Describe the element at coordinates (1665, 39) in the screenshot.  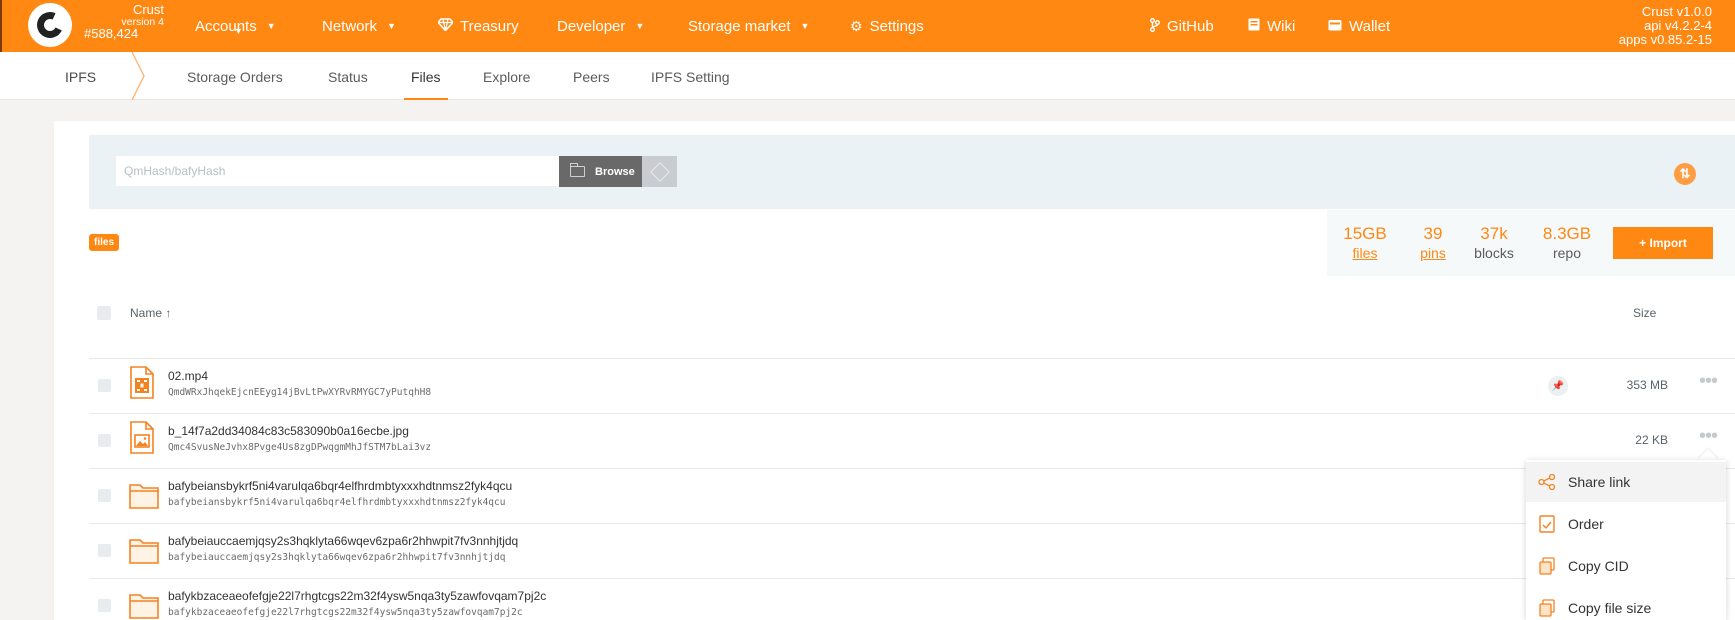
I see `apps-version: apps v0.85.2-15` at that location.